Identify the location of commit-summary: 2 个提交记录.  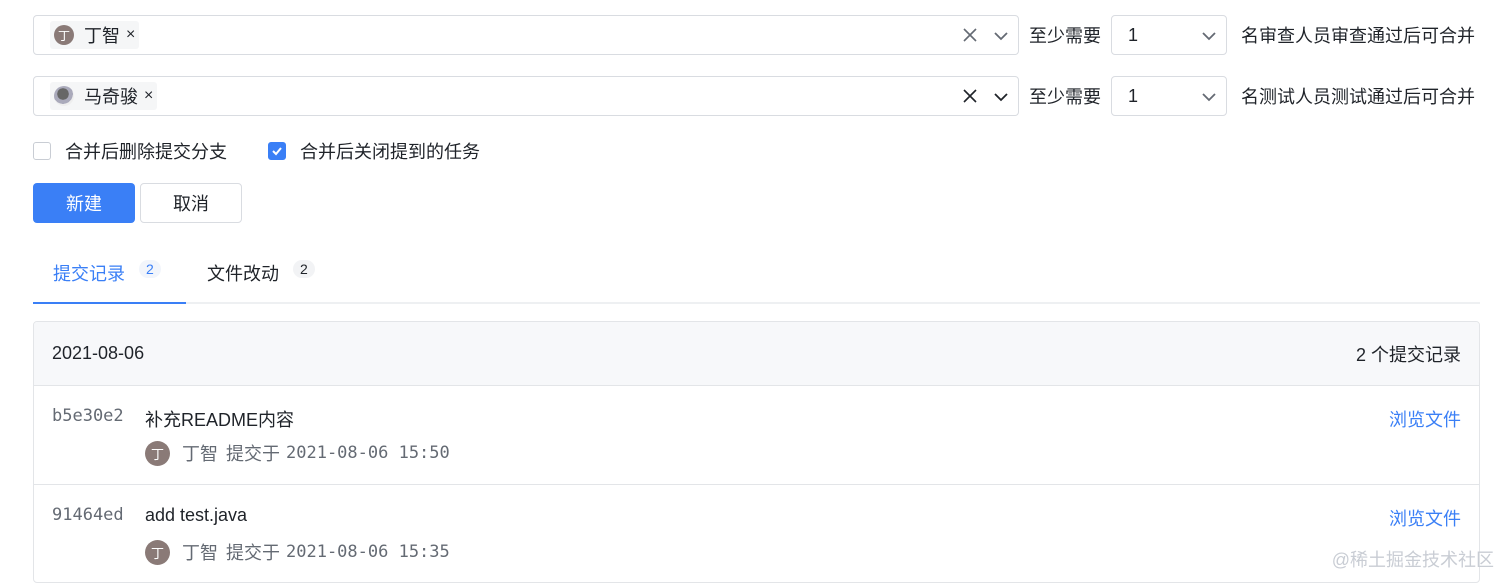
(1408, 354).